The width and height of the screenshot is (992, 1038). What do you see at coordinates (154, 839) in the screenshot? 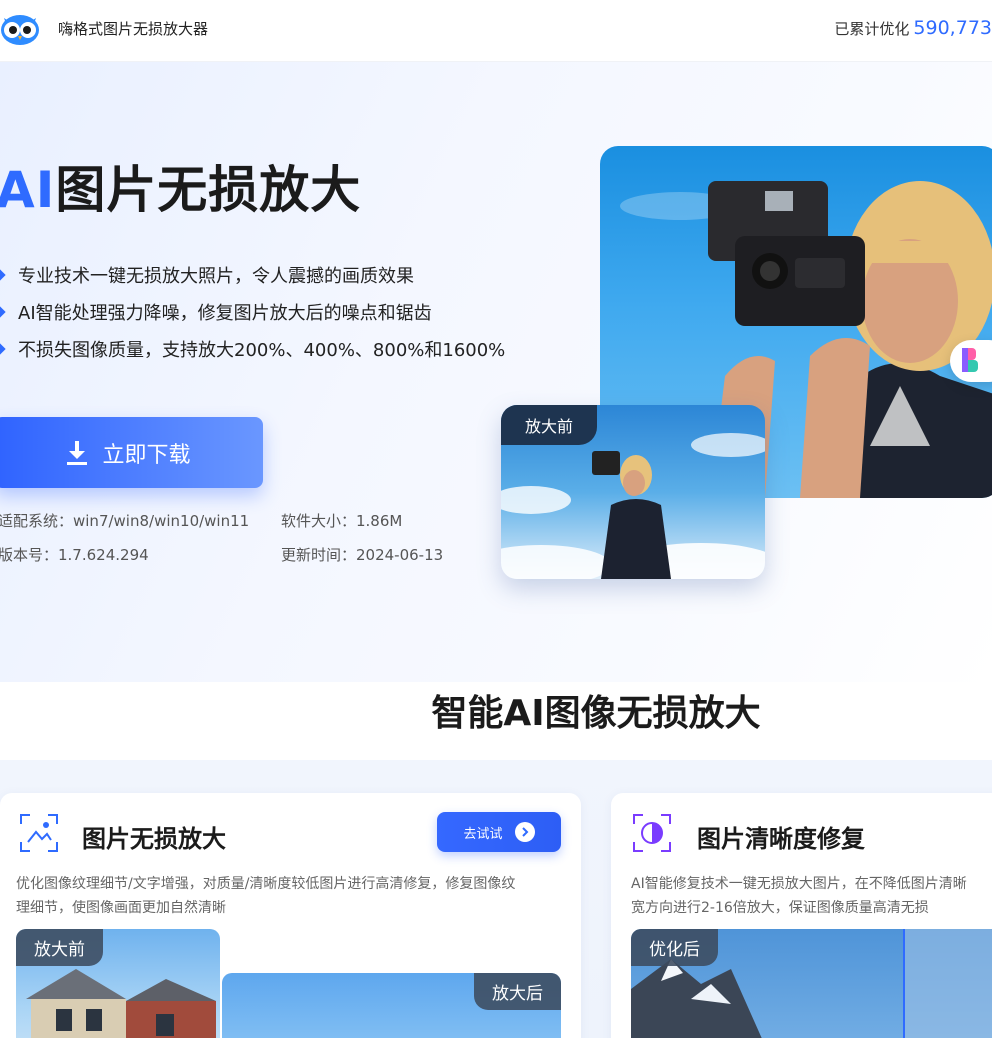
I see `card-title-upscale: 图片无损放大` at bounding box center [154, 839].